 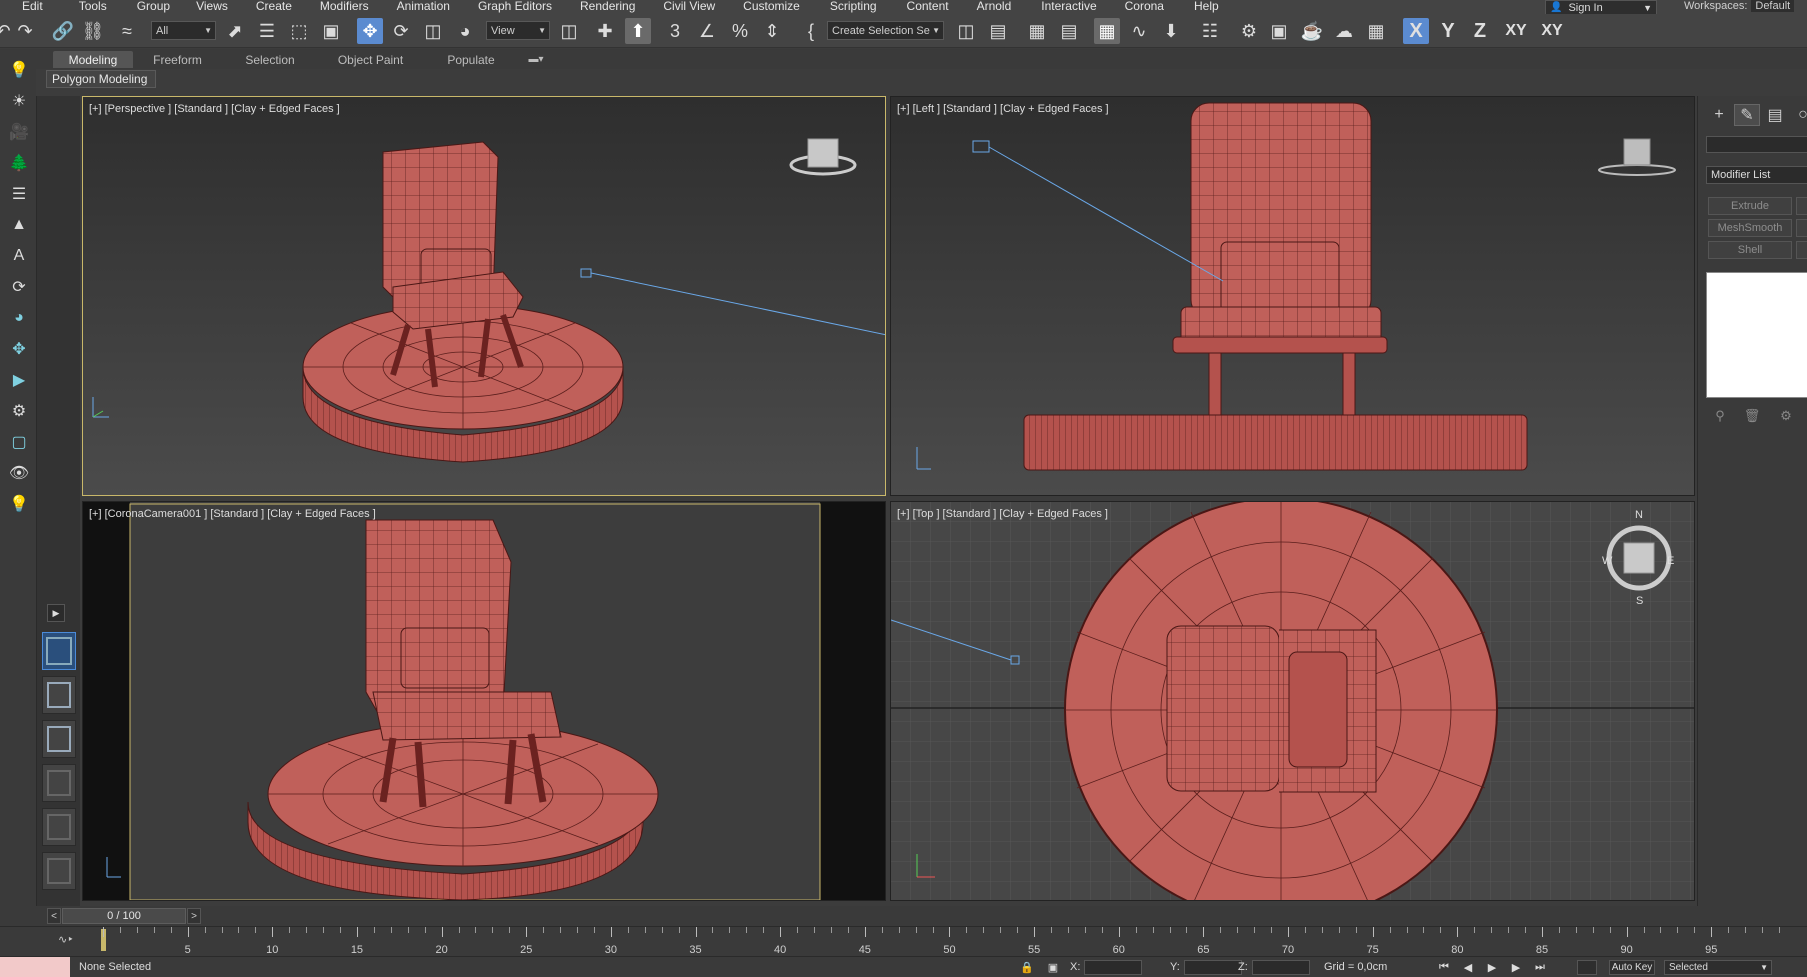 I want to click on object-name-field, so click(x=1756, y=144).